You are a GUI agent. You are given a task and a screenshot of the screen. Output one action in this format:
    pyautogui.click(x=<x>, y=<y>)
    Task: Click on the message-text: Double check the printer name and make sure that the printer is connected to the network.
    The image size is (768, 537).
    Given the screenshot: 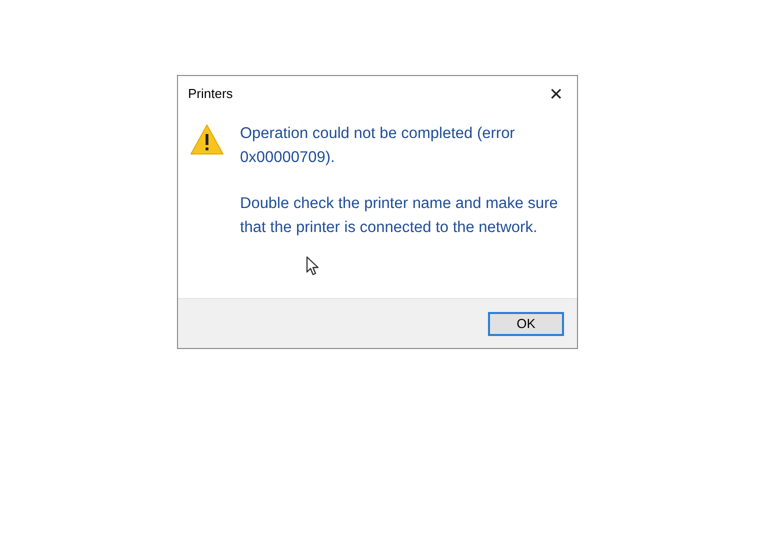 What is the action you would take?
    pyautogui.click(x=399, y=216)
    